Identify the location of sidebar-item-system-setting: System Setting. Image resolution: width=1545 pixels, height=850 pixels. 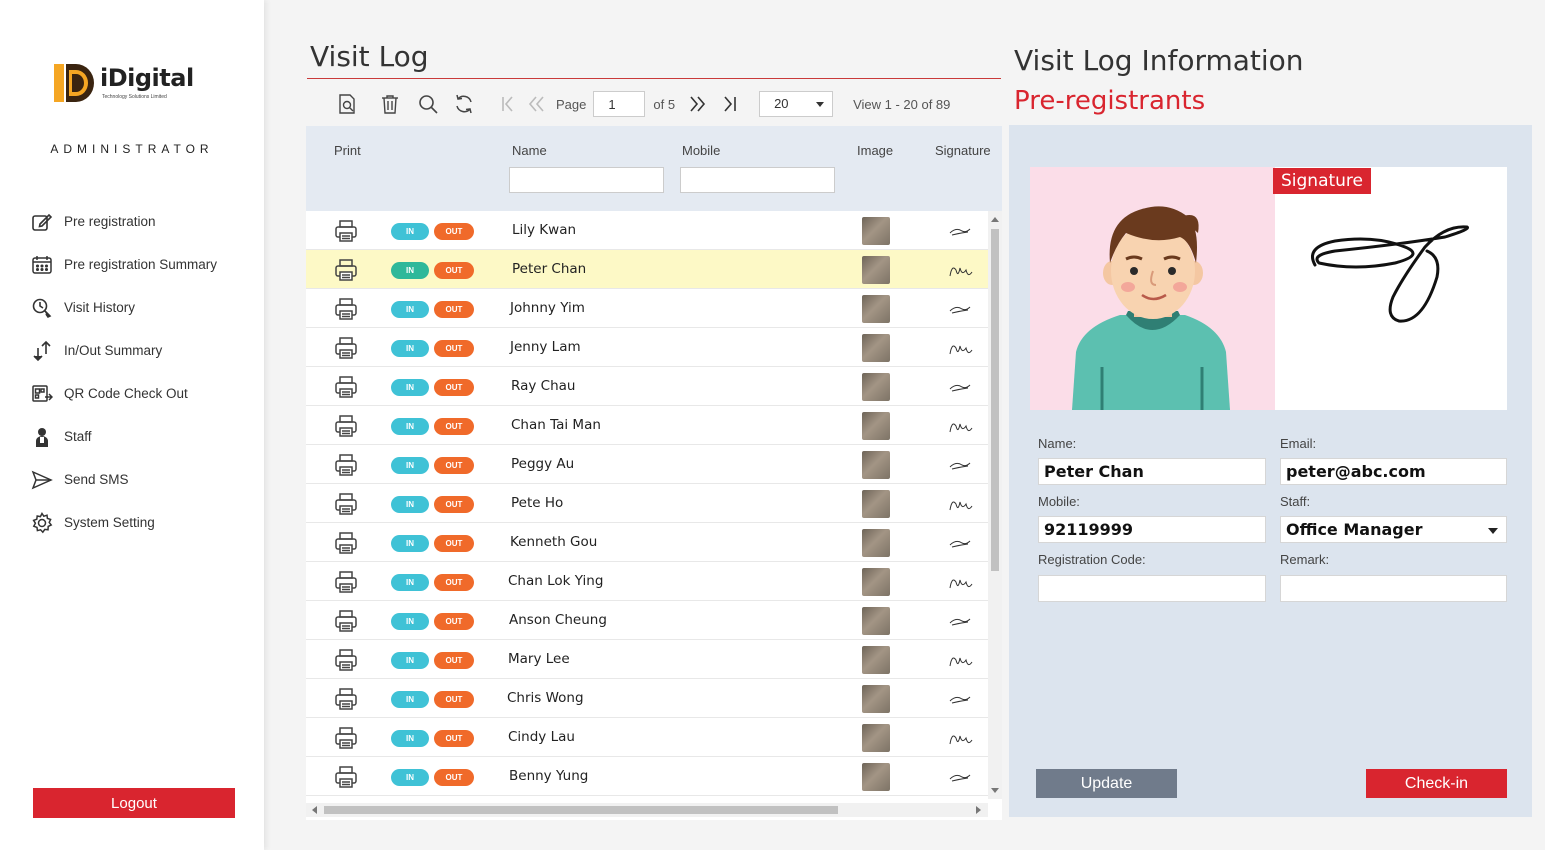
(123, 522).